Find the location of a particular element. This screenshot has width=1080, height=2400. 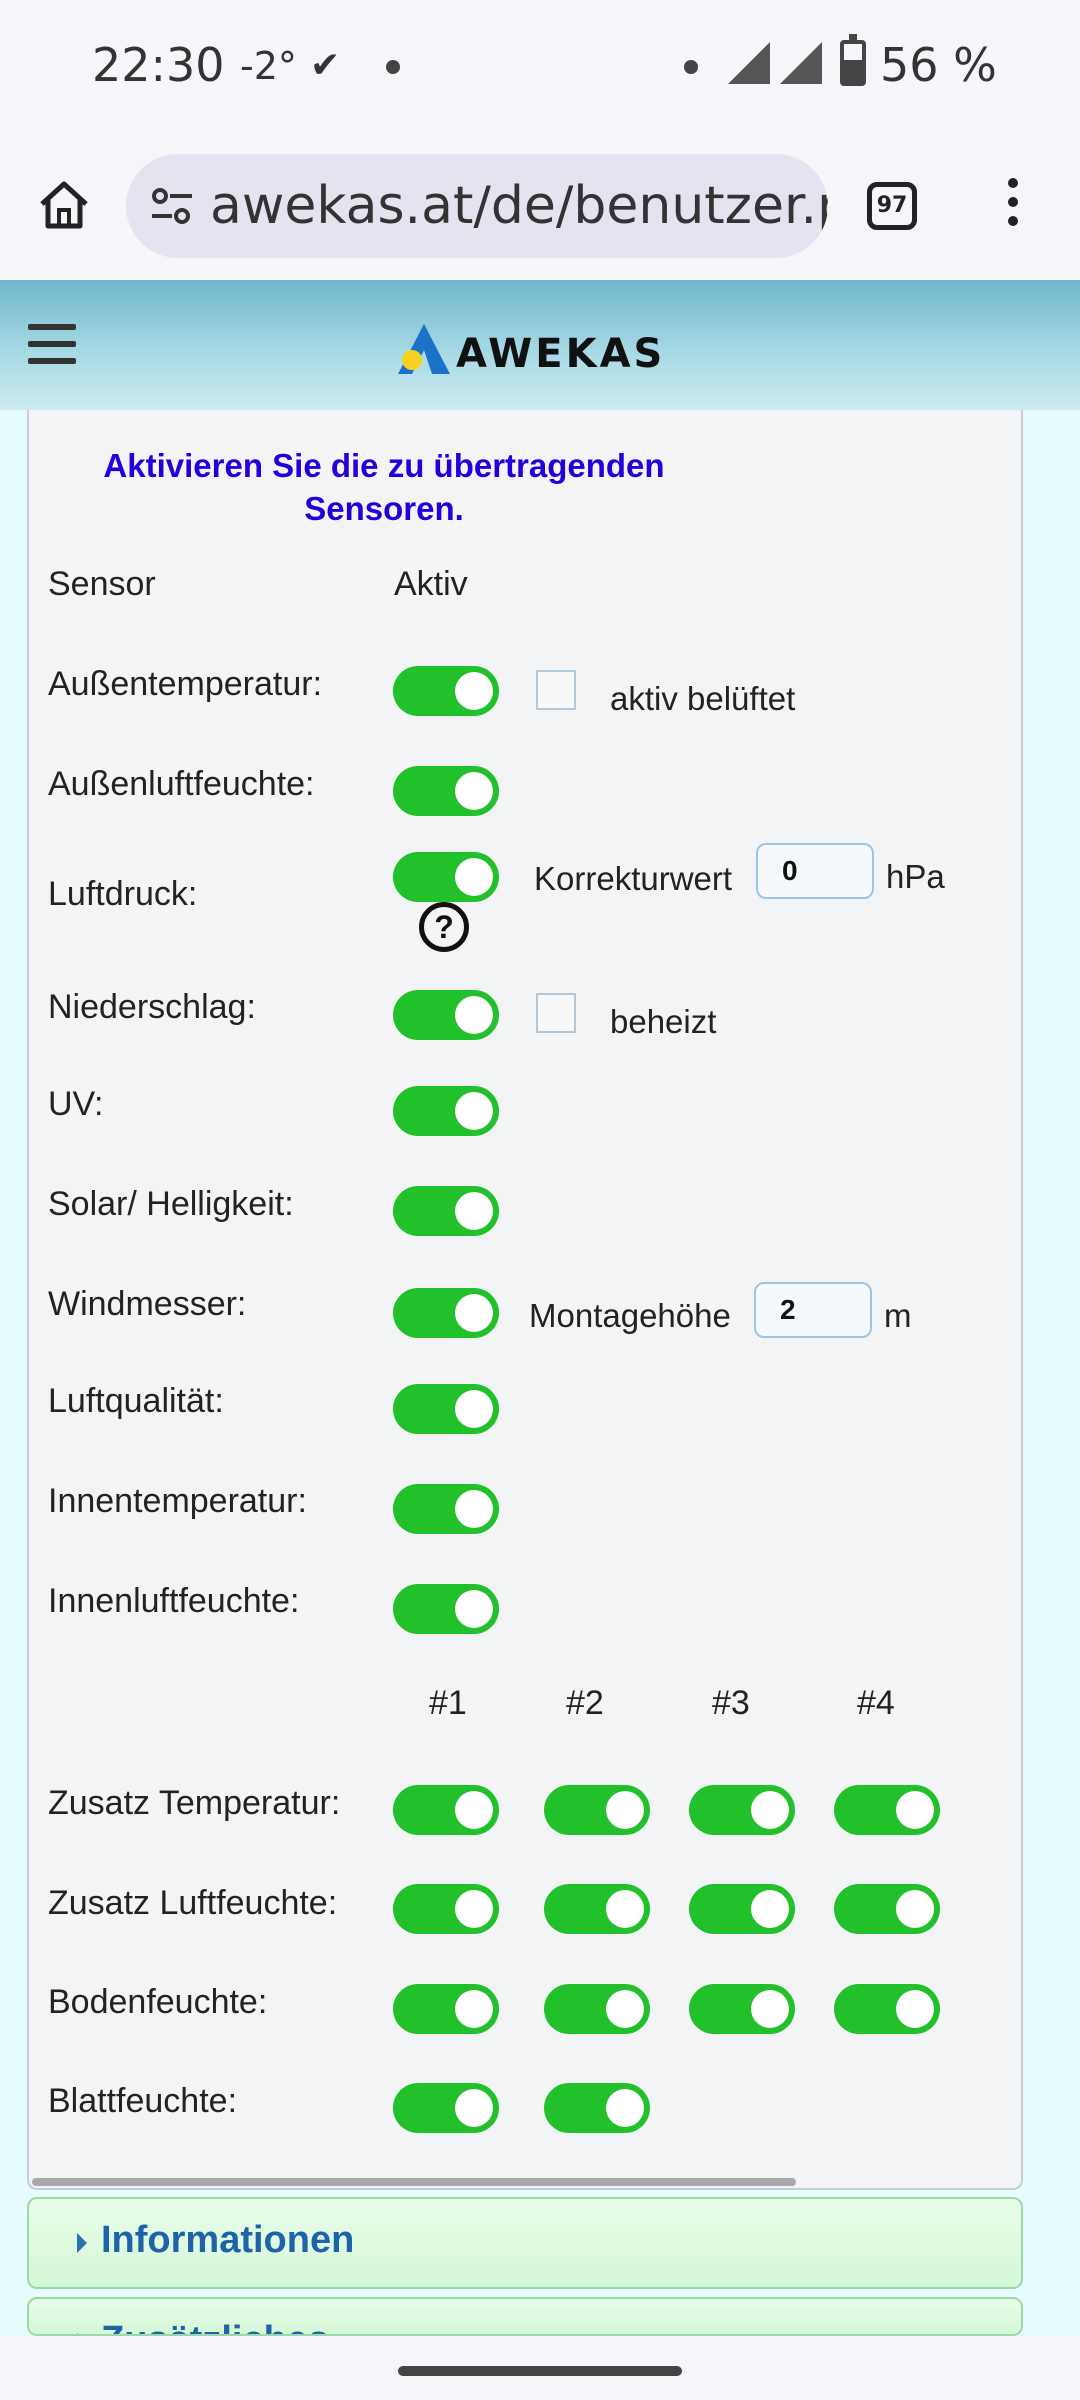

logo-icon is located at coordinates (424, 349).